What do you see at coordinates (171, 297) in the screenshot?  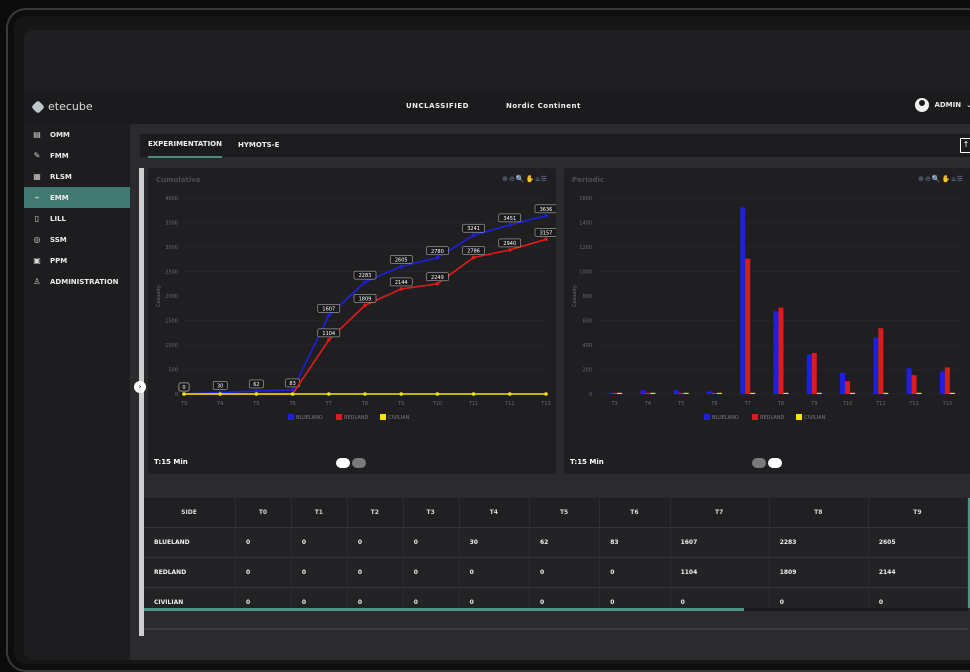 I see `y-tick-label: 2000` at bounding box center [171, 297].